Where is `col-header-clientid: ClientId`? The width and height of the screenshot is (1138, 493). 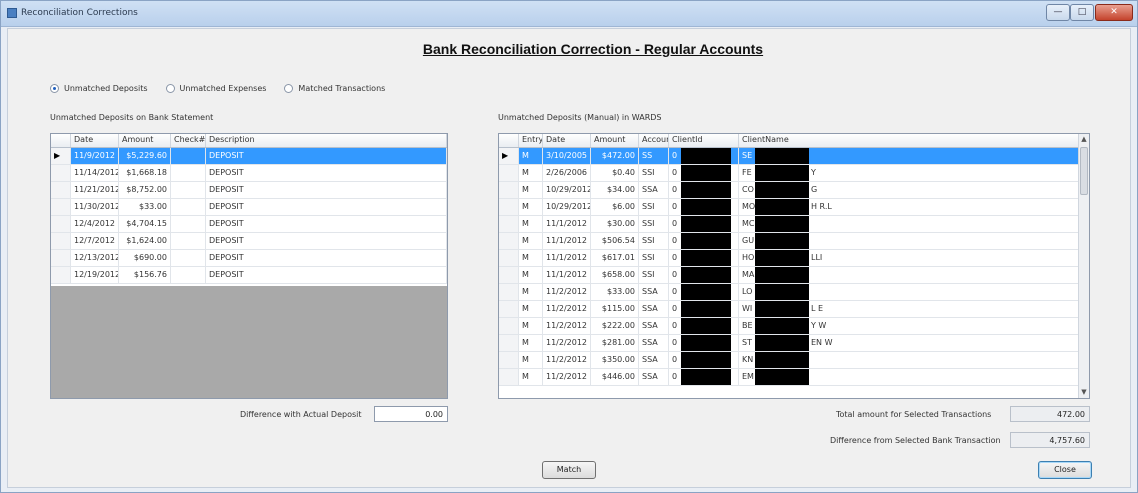 col-header-clientid: ClientId is located at coordinates (704, 140).